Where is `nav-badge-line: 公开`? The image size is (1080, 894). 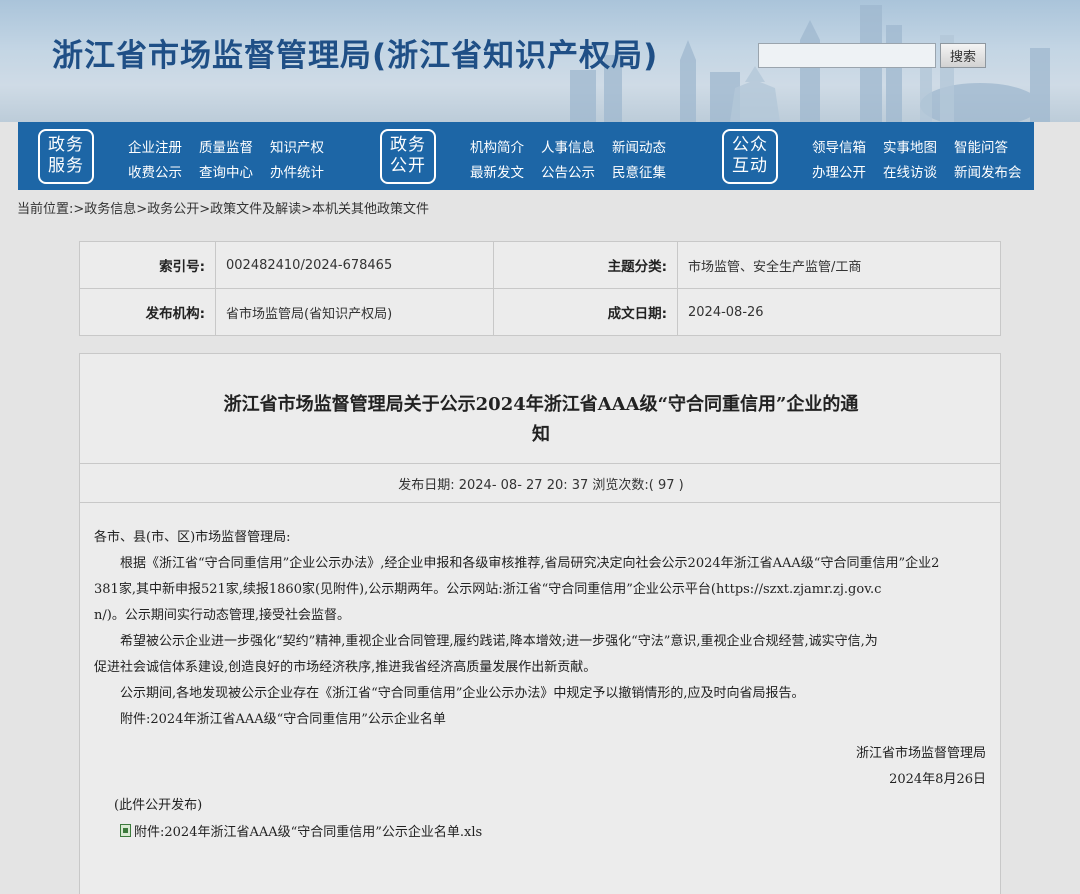
nav-badge-line: 公开 is located at coordinates (408, 166).